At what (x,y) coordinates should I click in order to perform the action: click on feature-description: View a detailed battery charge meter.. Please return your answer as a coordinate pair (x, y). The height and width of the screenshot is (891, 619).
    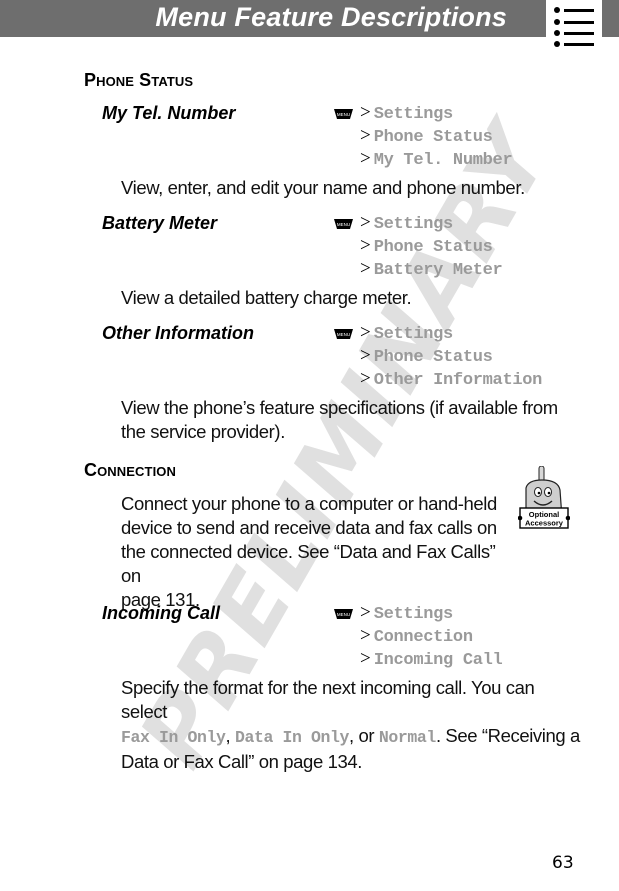
    Looking at the image, I should click on (266, 297).